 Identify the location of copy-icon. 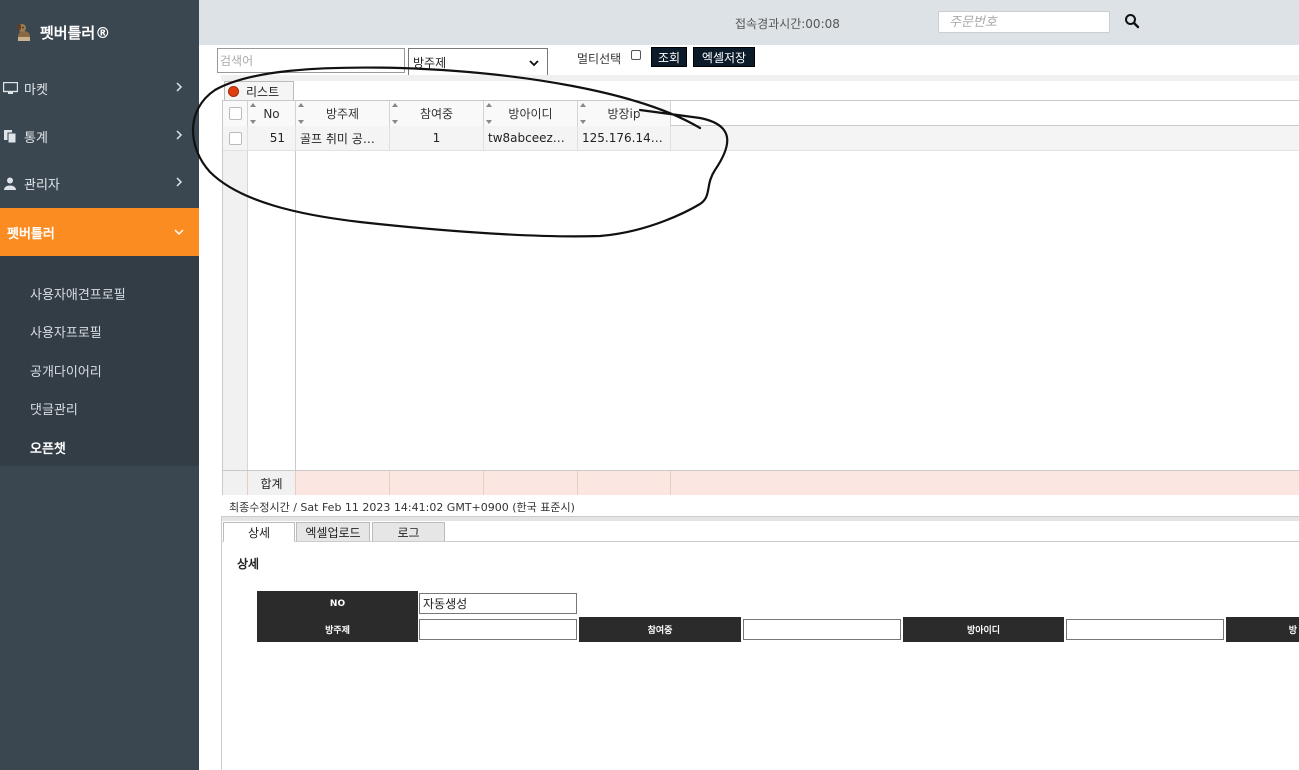
(10, 136).